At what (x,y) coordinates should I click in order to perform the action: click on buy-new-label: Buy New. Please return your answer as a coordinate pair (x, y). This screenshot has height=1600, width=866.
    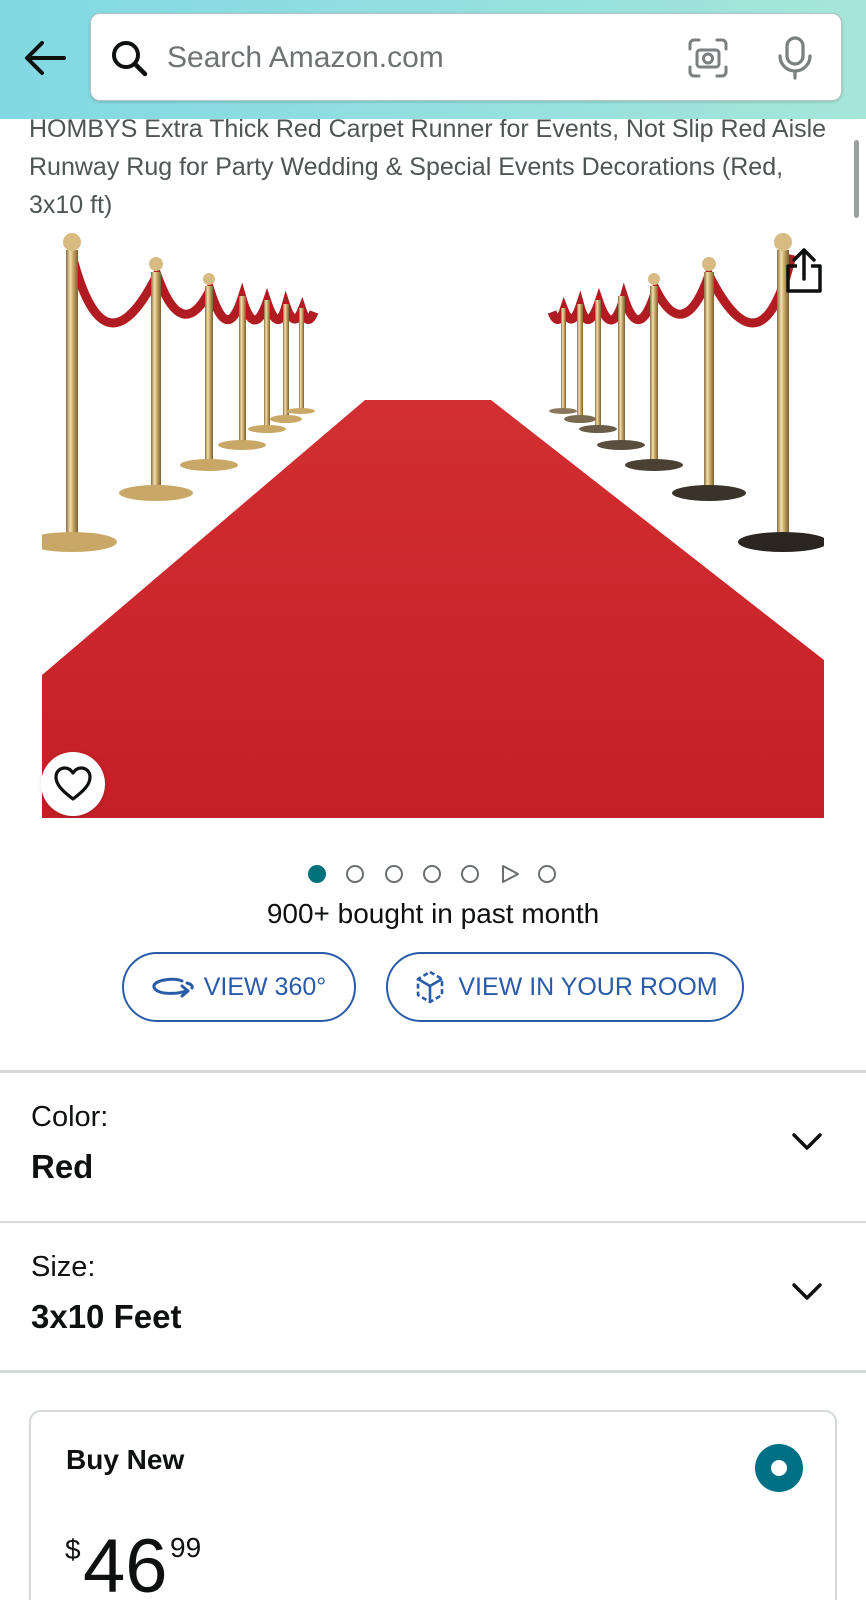
    Looking at the image, I should click on (125, 1459).